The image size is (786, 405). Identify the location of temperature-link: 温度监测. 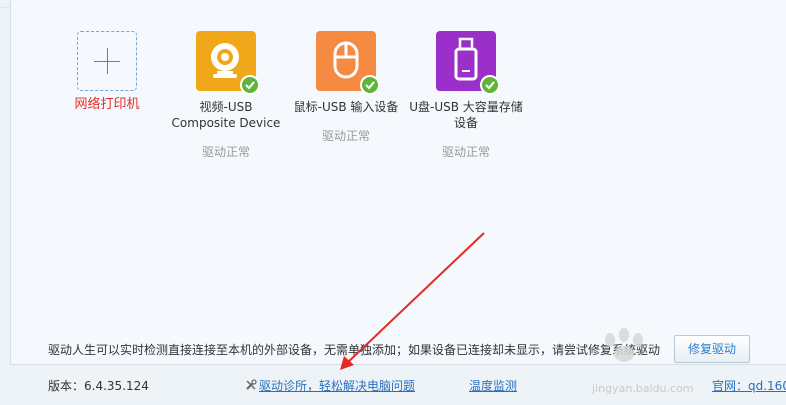
(493, 385).